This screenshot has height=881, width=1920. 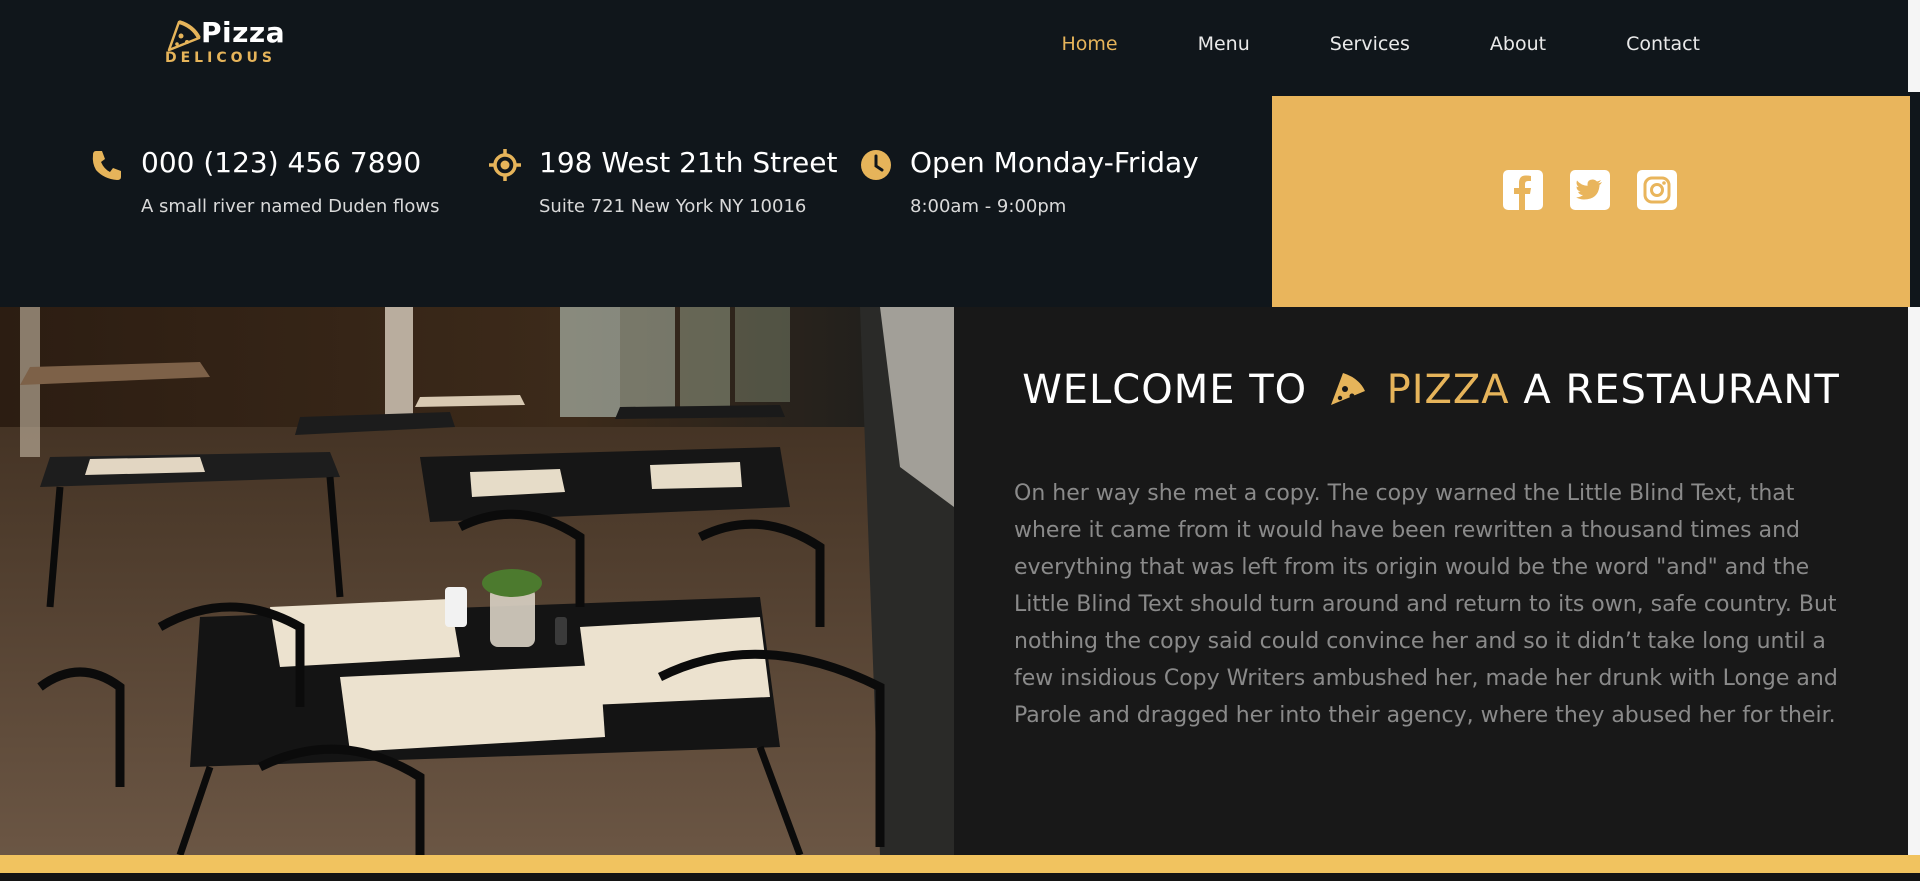 What do you see at coordinates (1681, 390) in the screenshot?
I see `welcome-suffix: A RESTAURANT` at bounding box center [1681, 390].